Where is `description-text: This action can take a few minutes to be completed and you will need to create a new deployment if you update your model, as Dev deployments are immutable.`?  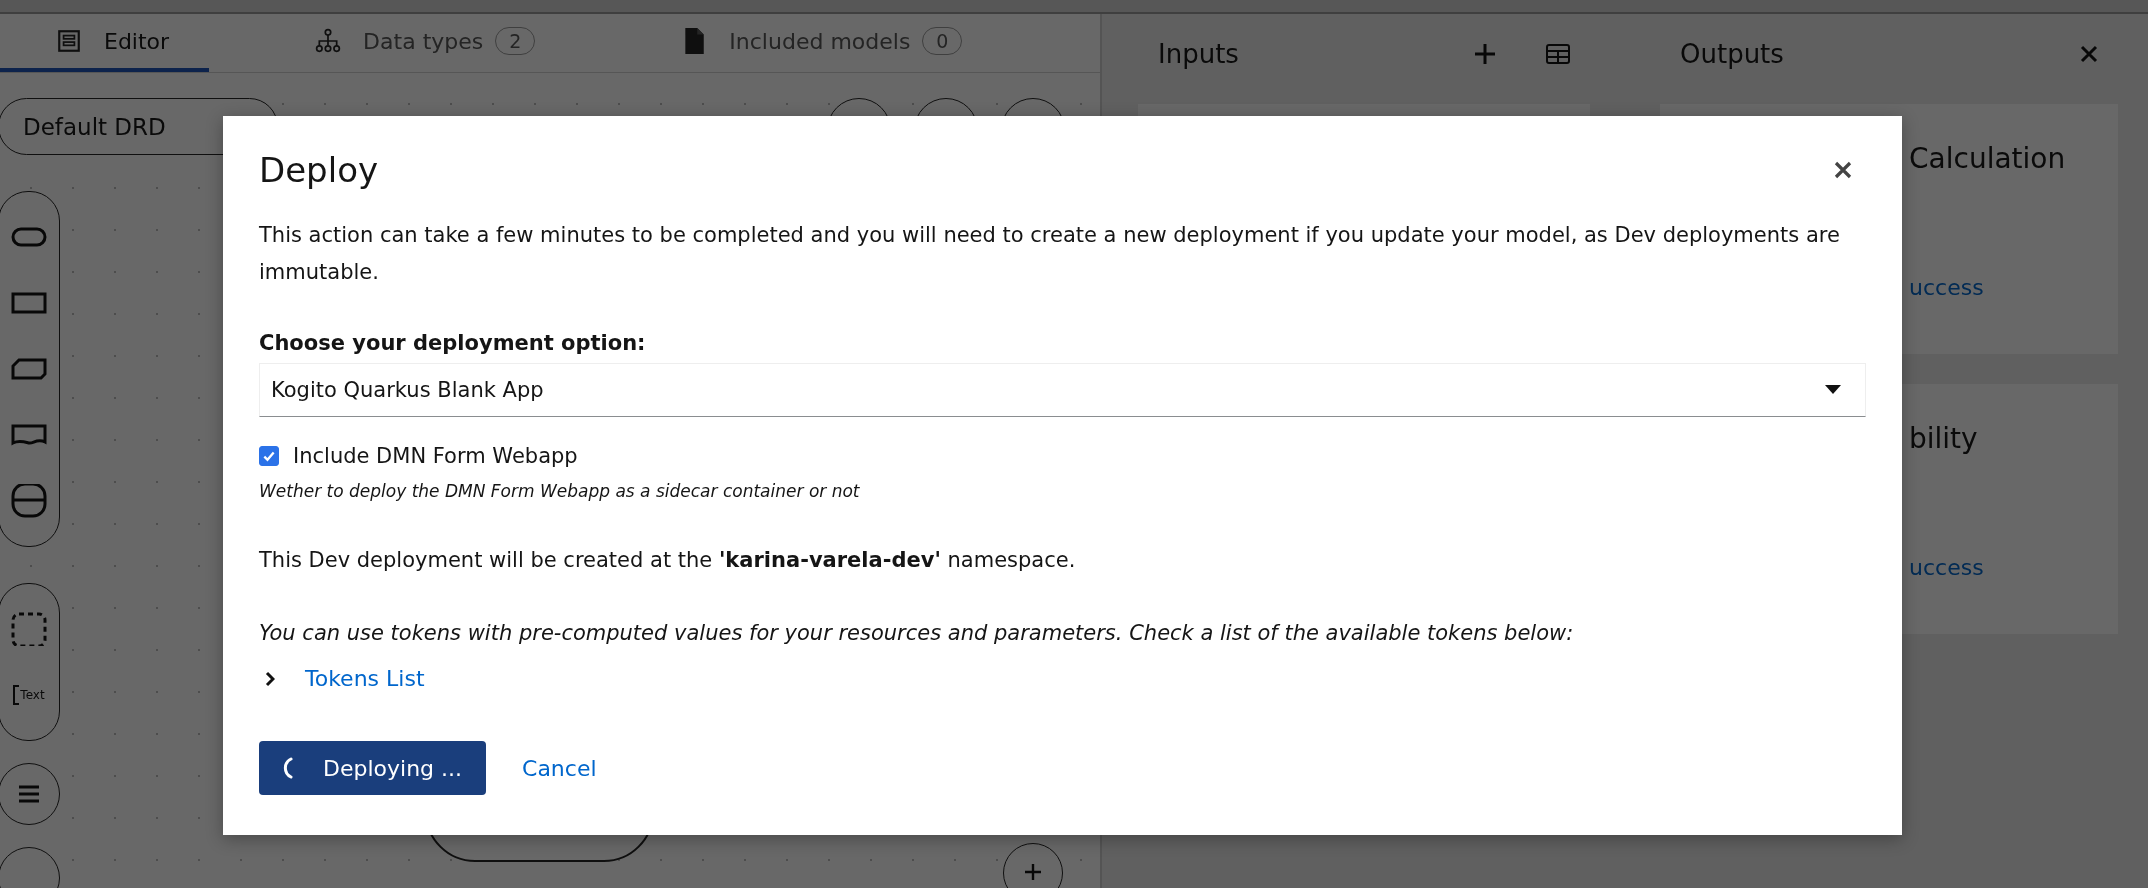
description-text: This action can take a few minutes to be completed and you will need to create a new deployment if you update your model, as Dev deployments are immutable. is located at coordinates (1050, 254).